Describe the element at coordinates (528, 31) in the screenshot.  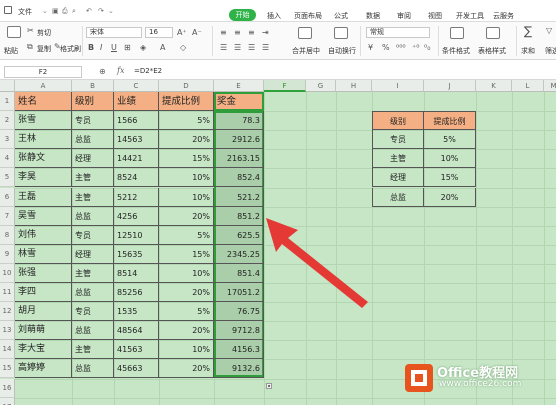
I see `sum-icon: ∑` at that location.